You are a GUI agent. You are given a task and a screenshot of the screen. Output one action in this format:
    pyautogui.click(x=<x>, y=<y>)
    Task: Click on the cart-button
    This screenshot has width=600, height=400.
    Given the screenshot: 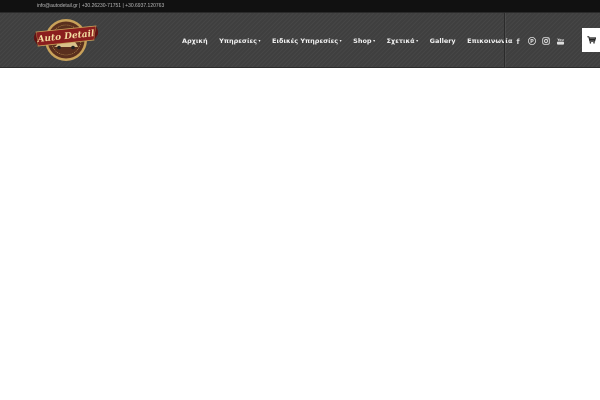 What is the action you would take?
    pyautogui.click(x=591, y=40)
    